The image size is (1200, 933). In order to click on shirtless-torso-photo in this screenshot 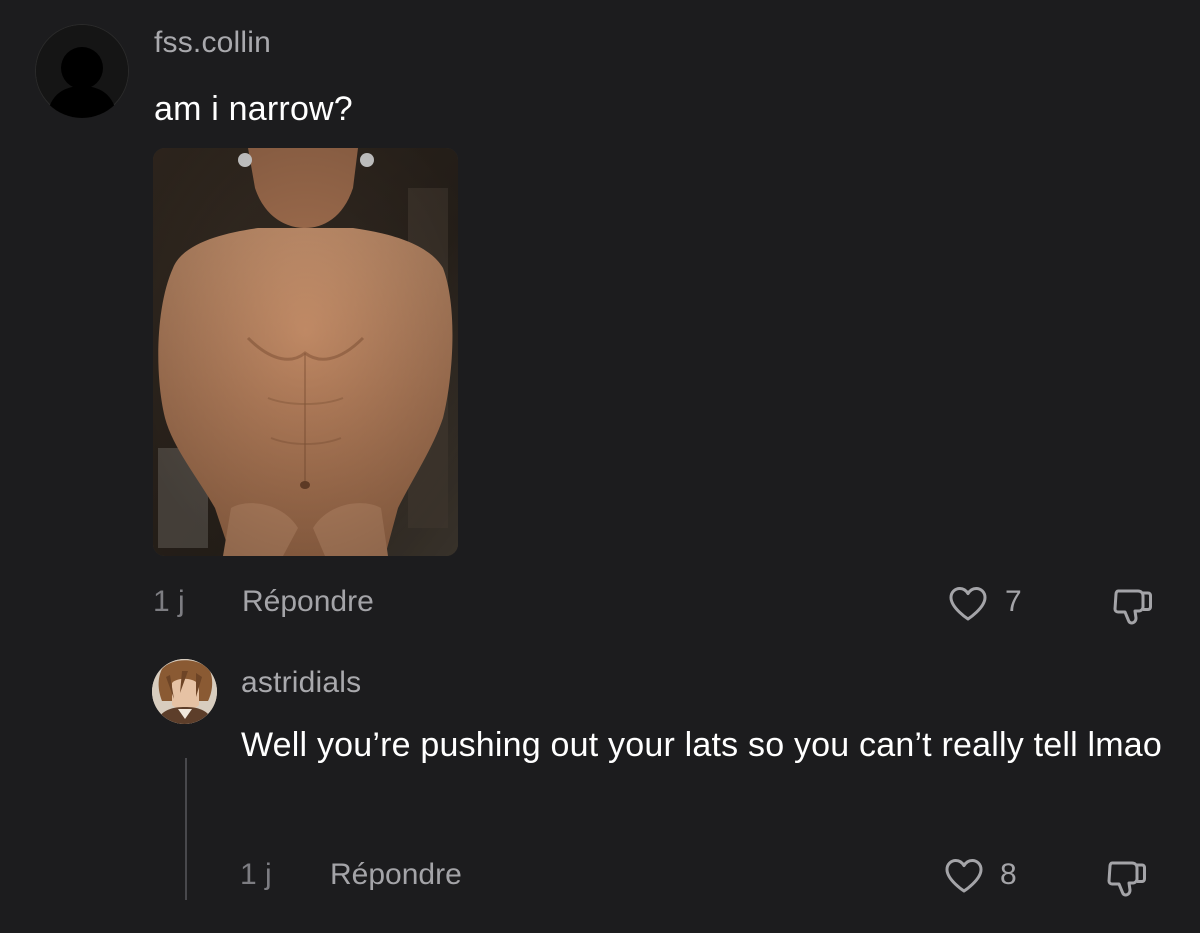, I will do `click(305, 352)`.